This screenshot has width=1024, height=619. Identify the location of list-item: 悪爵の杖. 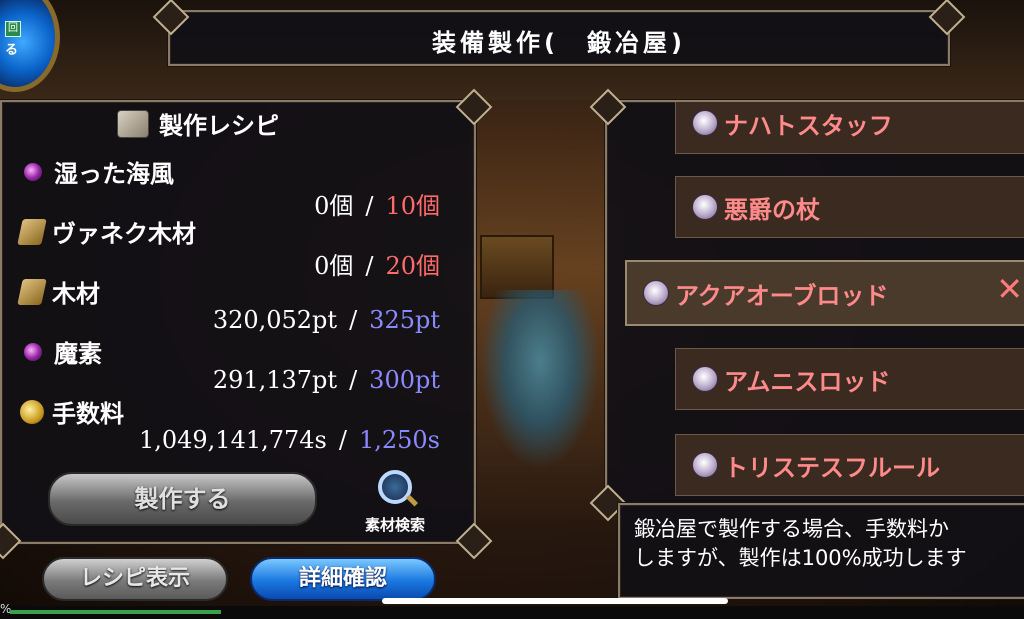
(849, 207).